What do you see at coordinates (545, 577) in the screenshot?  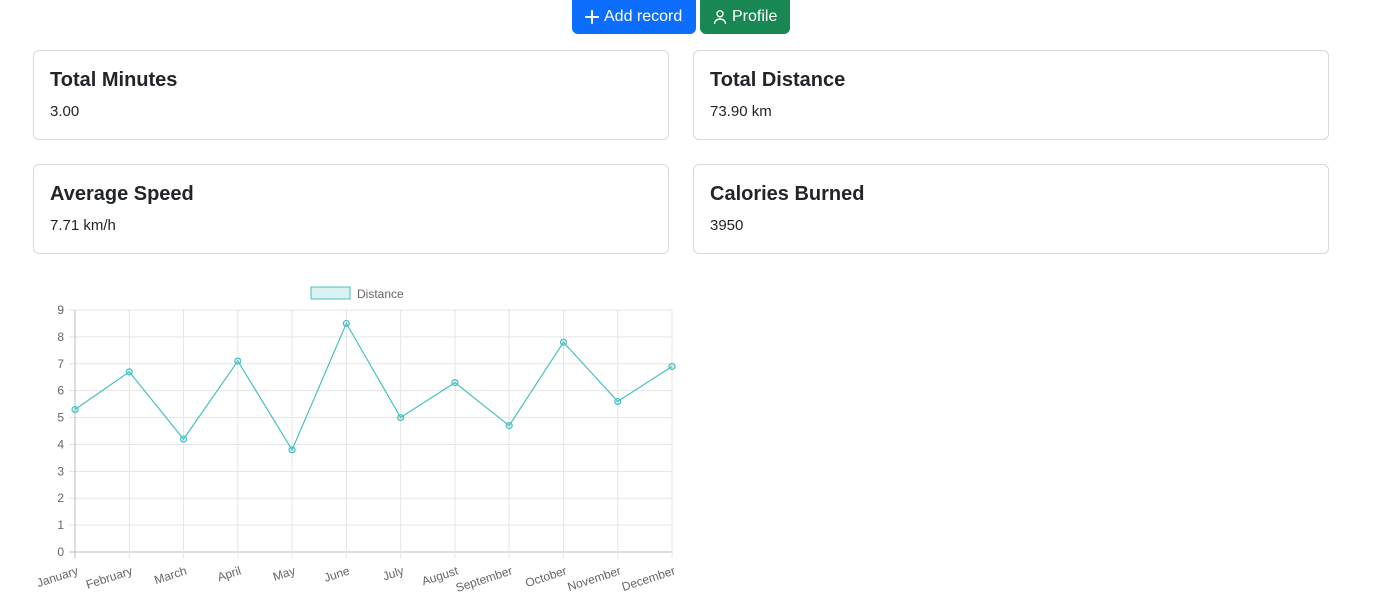 I see `x-tick-label: October` at bounding box center [545, 577].